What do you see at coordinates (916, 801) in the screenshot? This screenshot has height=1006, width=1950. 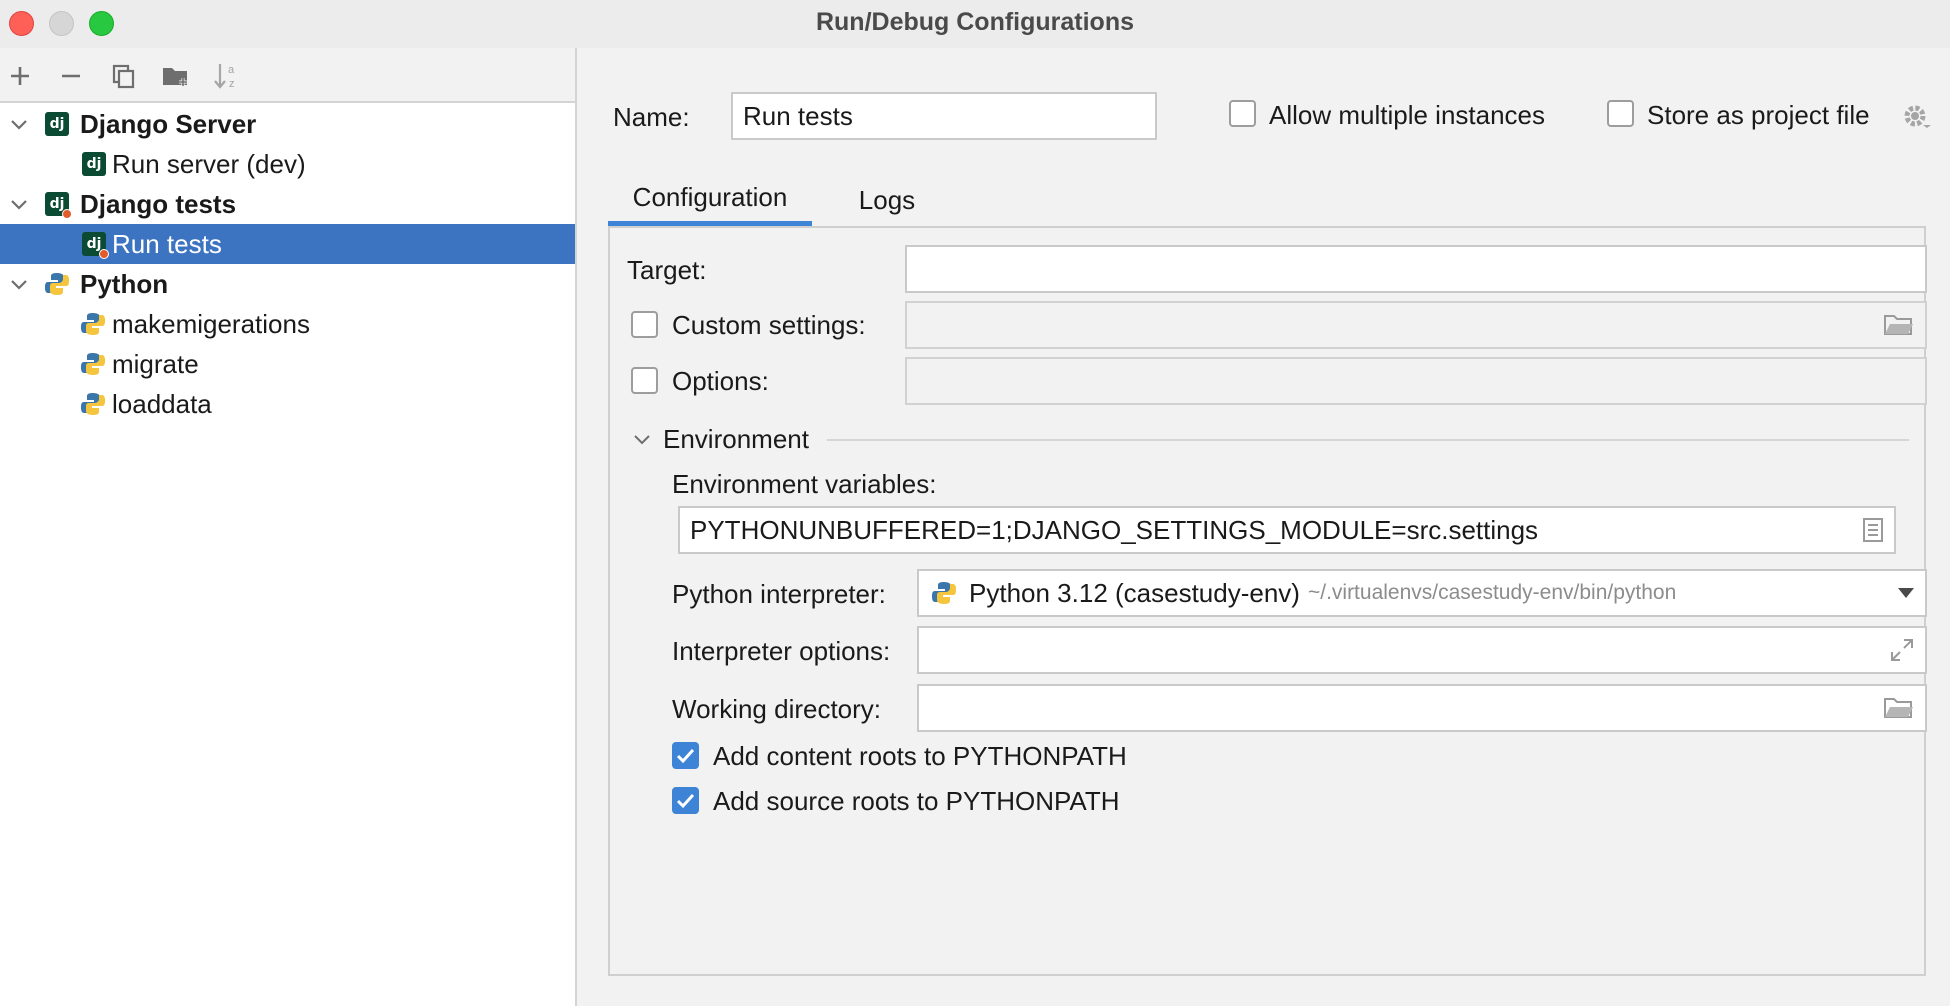 I see `source-roots-label: Add source roots to PYTHONPATH` at bounding box center [916, 801].